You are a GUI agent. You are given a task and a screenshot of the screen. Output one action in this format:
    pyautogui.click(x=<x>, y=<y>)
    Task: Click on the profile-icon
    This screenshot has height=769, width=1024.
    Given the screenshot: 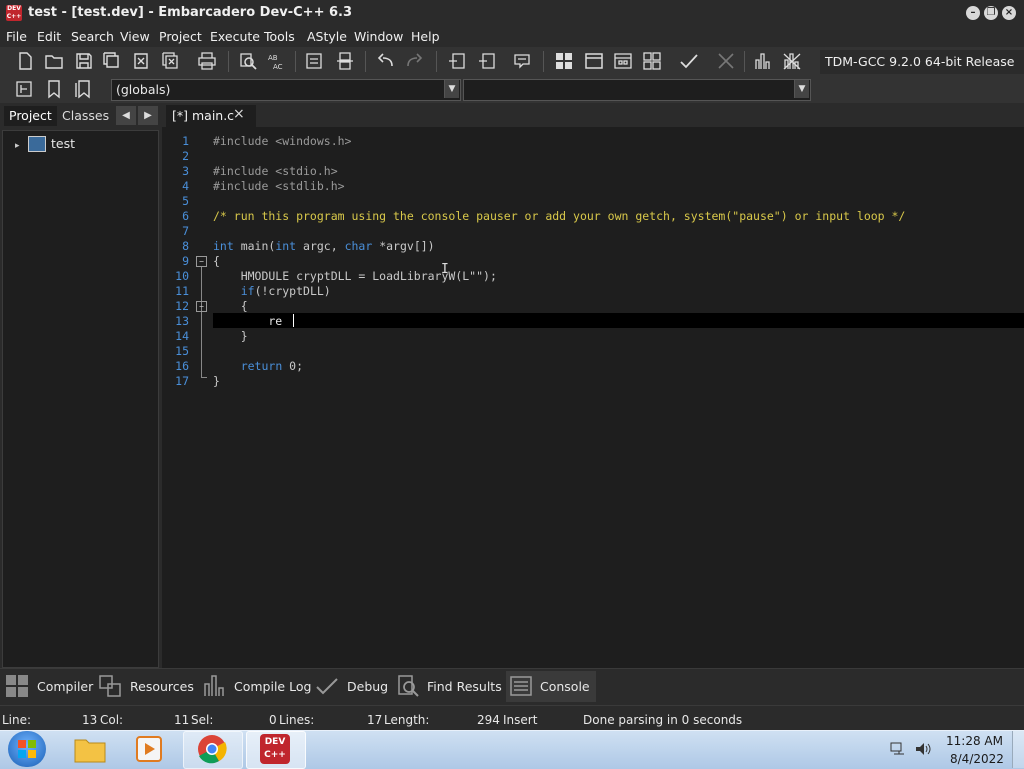 What is the action you would take?
    pyautogui.click(x=763, y=61)
    